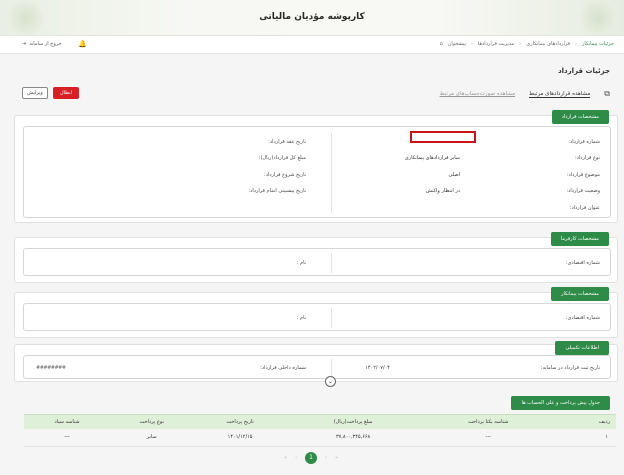  What do you see at coordinates (548, 44) in the screenshot?
I see `breadcrumb-item: قراردادهای پیمانکاری` at bounding box center [548, 44].